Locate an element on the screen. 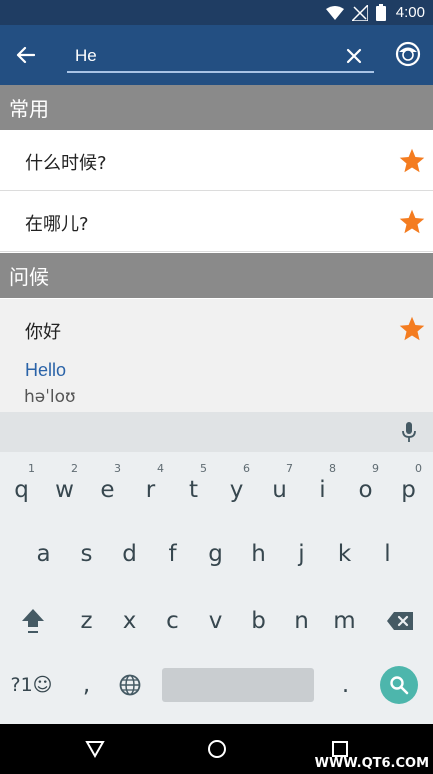 This screenshot has width=433, height=774. person-icon is located at coordinates (408, 54).